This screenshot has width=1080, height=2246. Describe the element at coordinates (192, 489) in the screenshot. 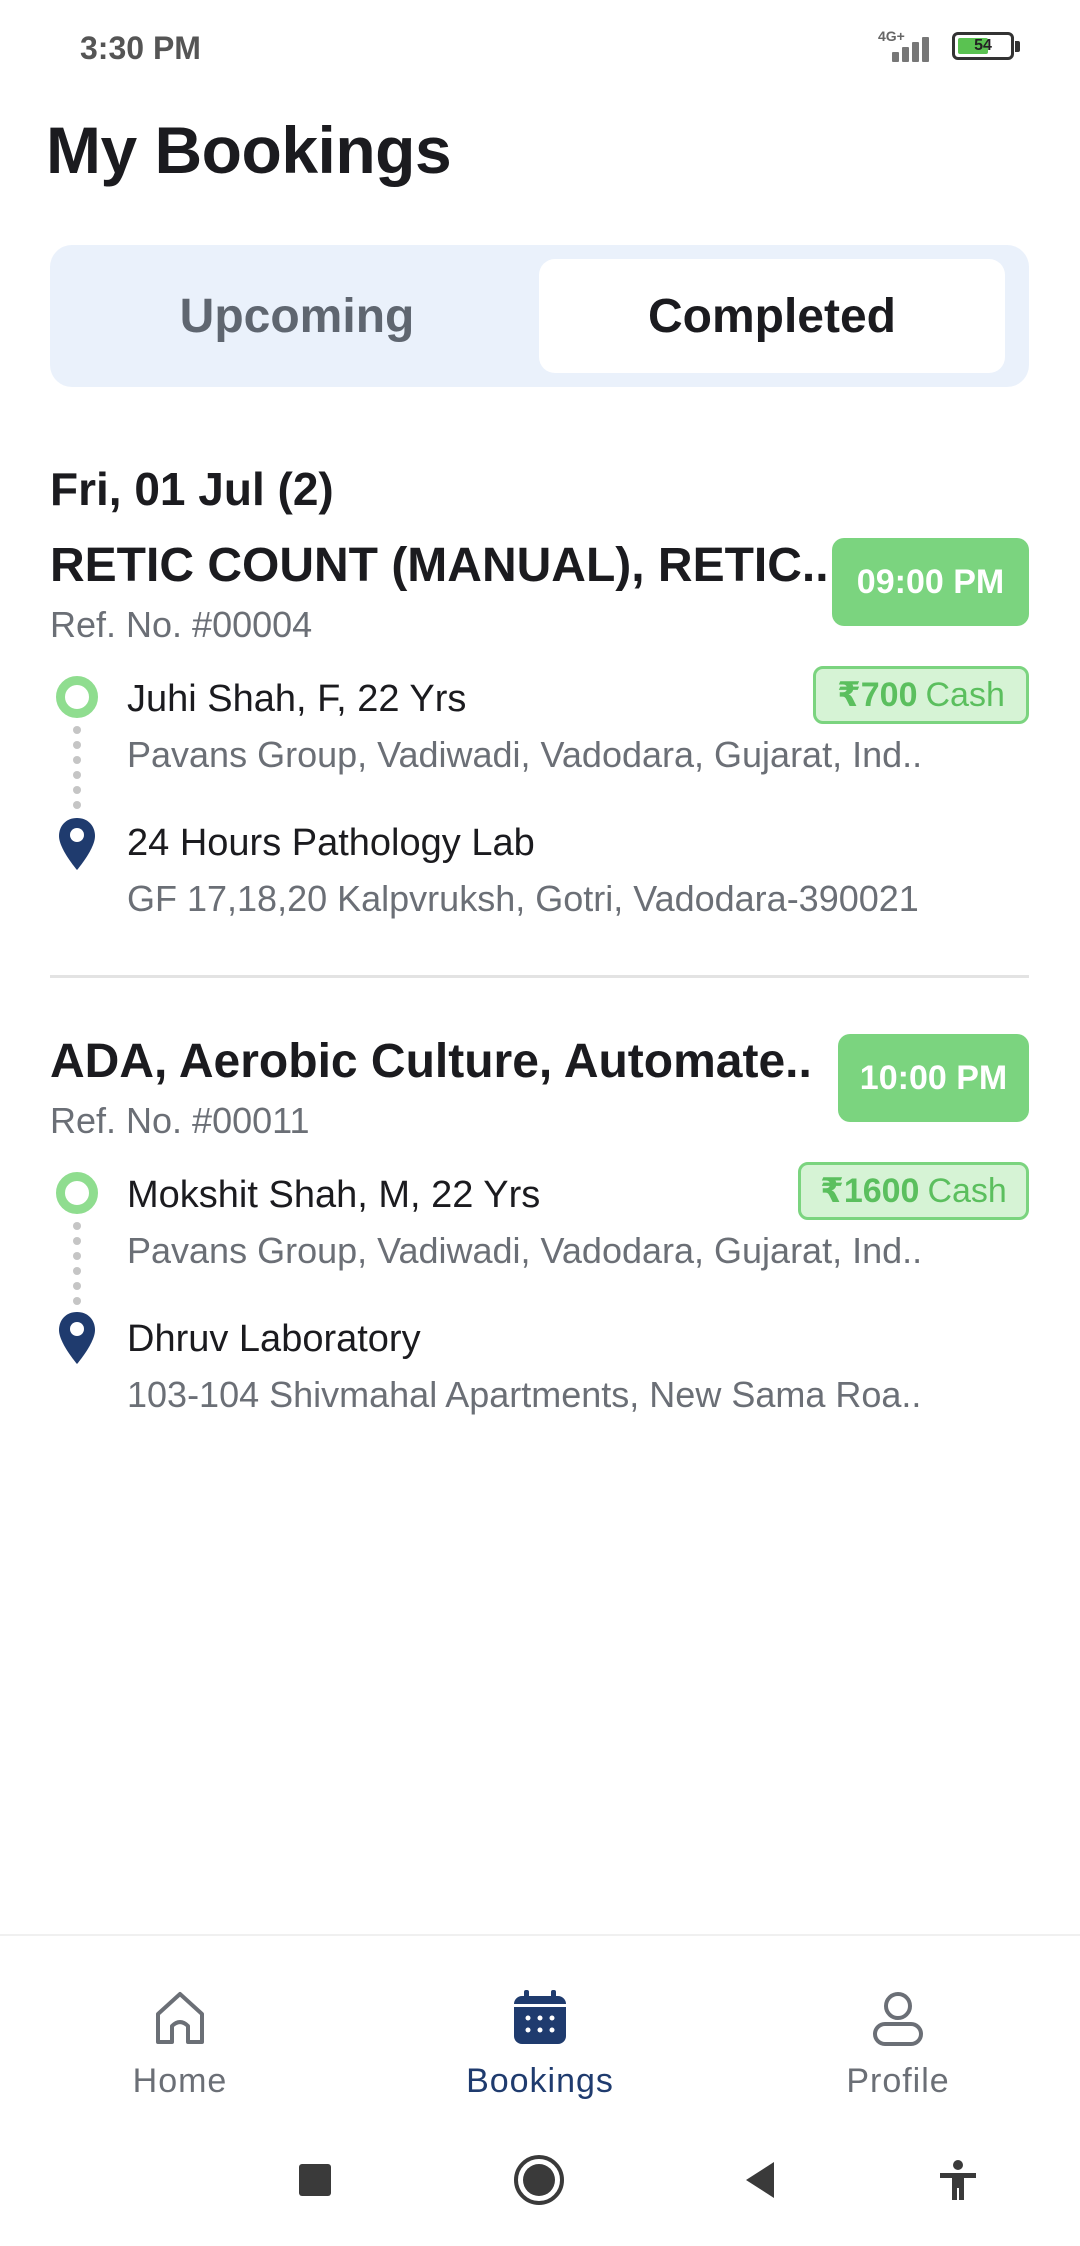

I see `section-date: Fri, 01 Jul (2)` at that location.